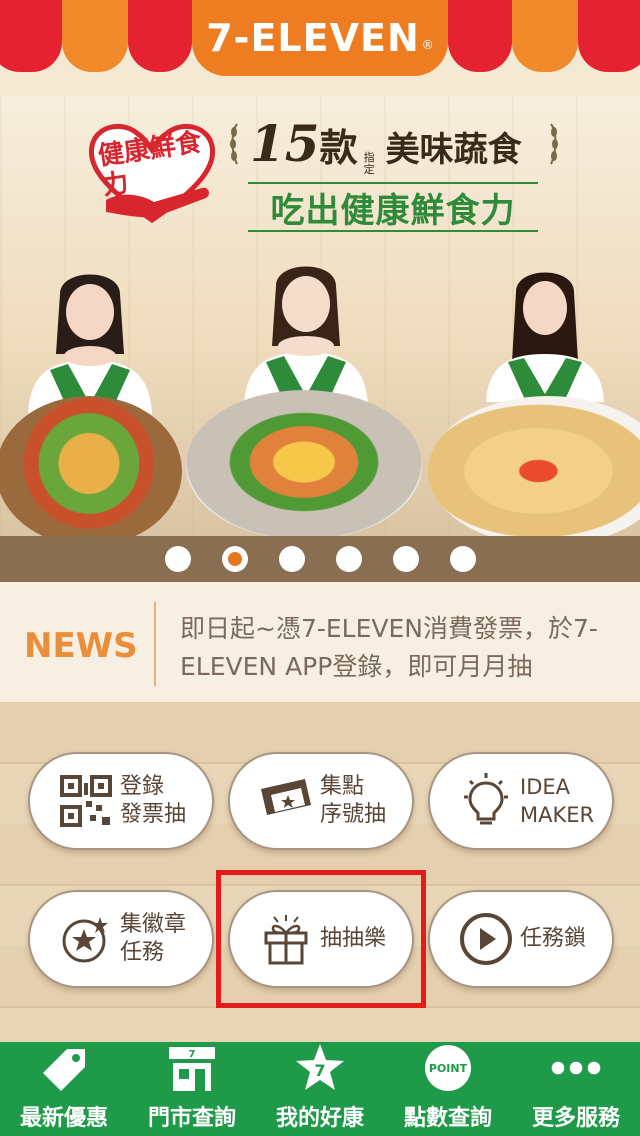 Image resolution: width=640 pixels, height=1136 pixels. What do you see at coordinates (557, 801) in the screenshot?
I see `button-label: IDEA MAKER` at bounding box center [557, 801].